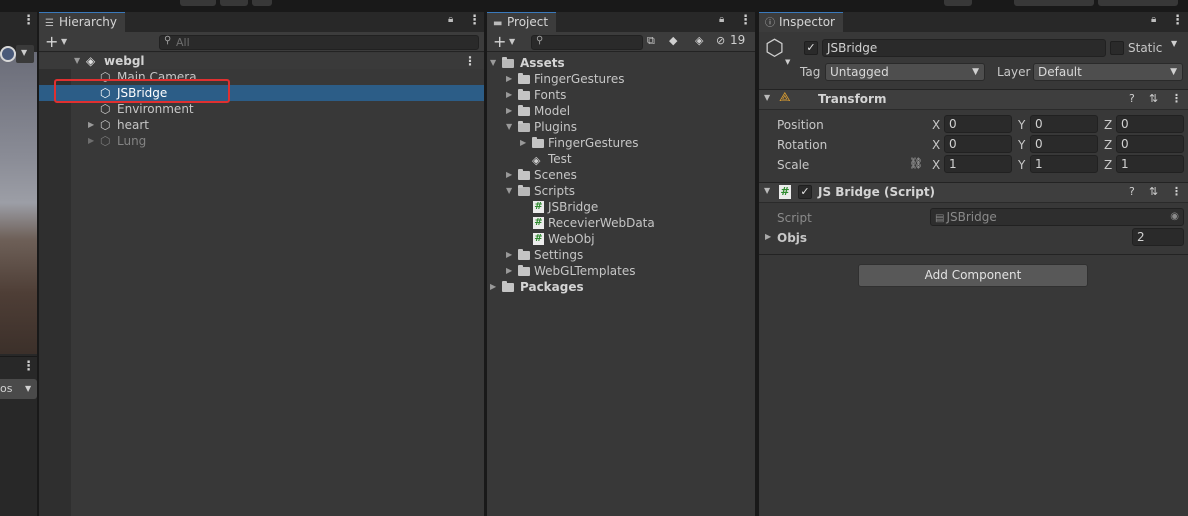  Describe the element at coordinates (978, 124) in the screenshot. I see `position-x-field: 0` at that location.